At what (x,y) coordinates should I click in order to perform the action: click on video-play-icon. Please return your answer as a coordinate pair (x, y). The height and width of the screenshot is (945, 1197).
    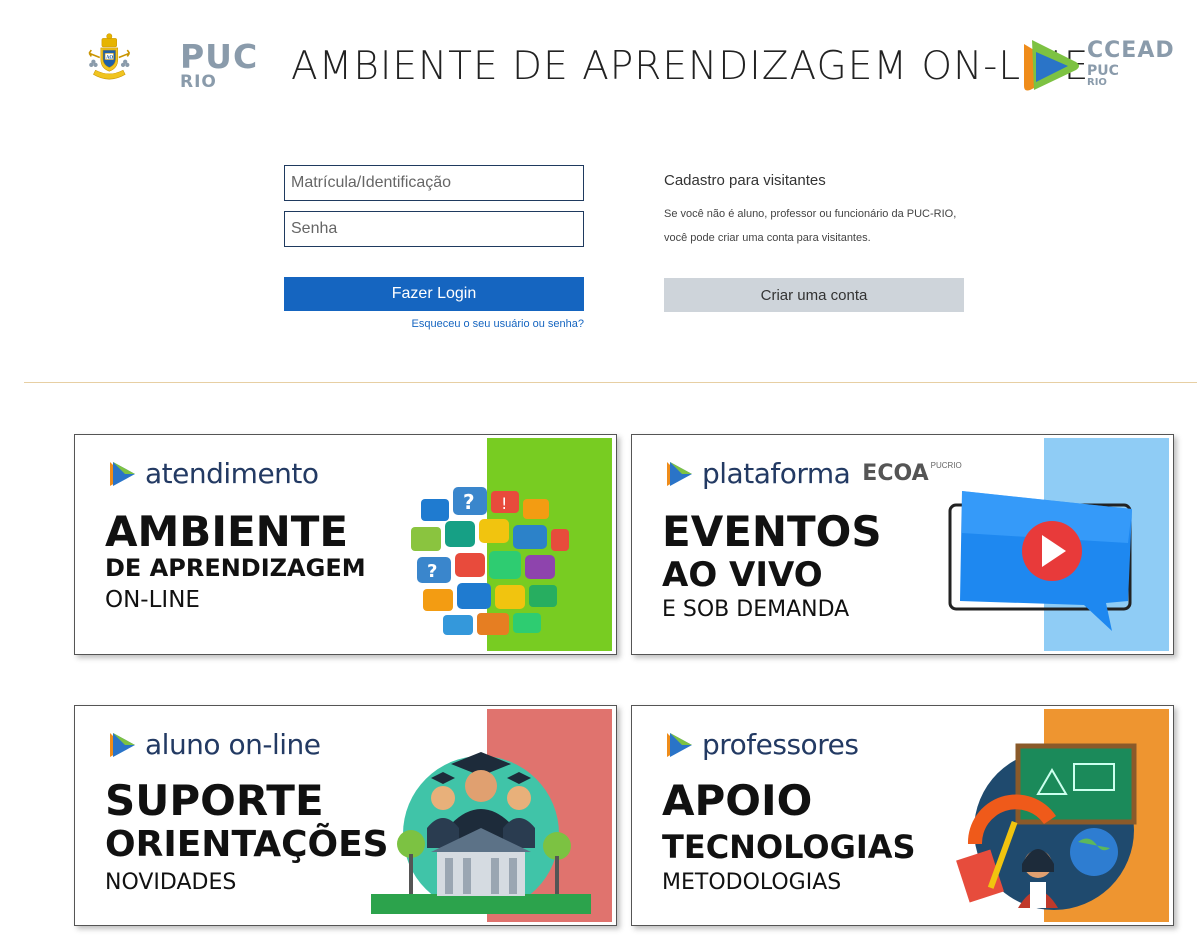
    Looking at the image, I should click on (1040, 561).